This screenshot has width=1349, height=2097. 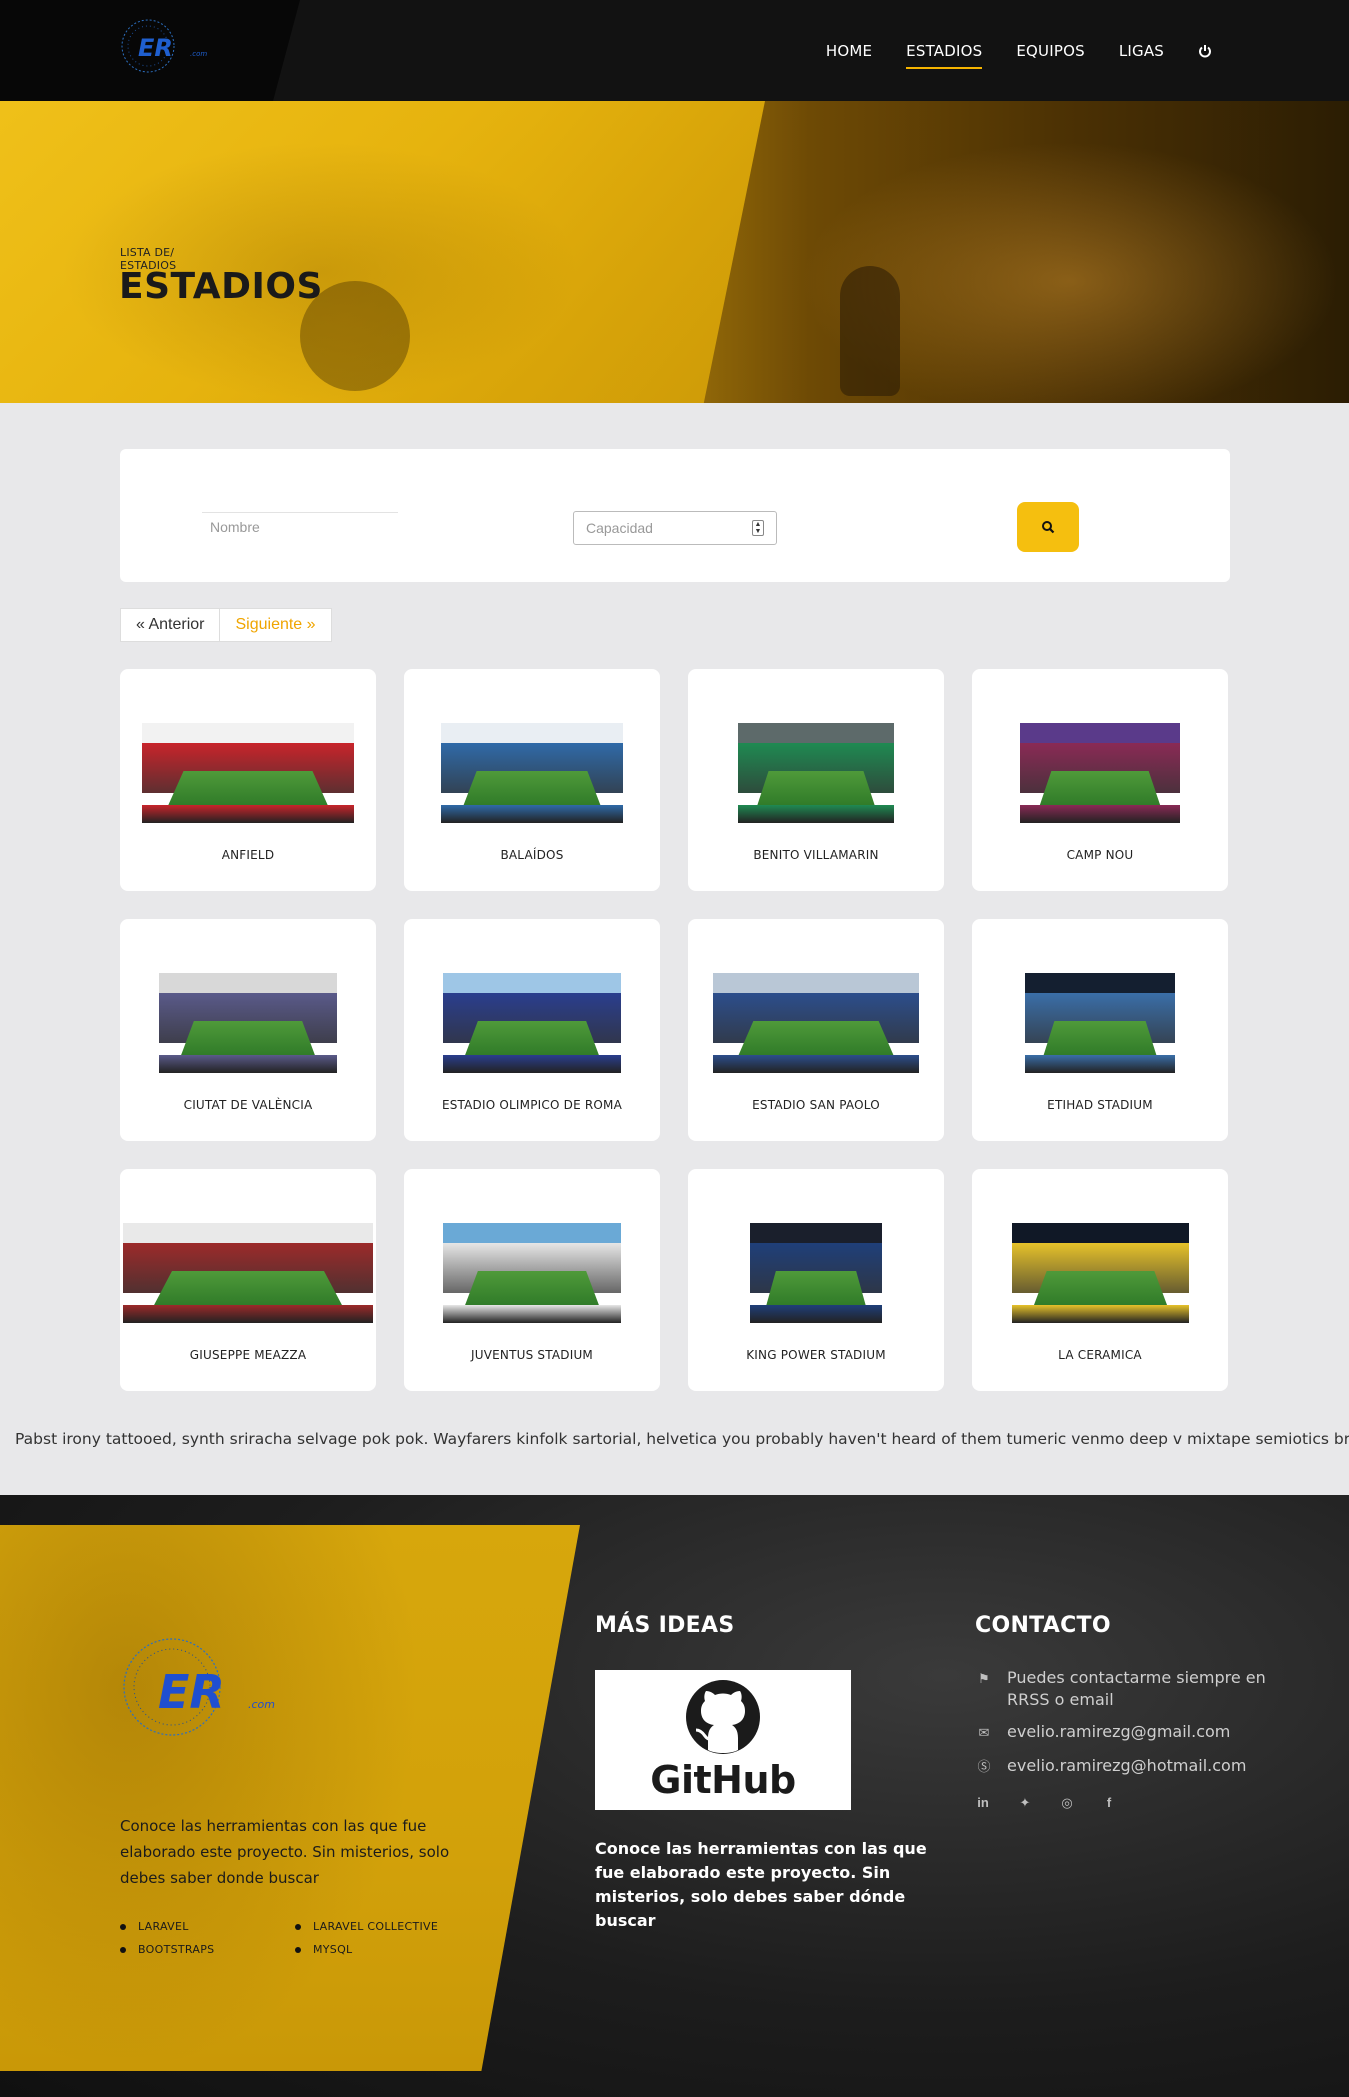 I want to click on stadium-name: ANFIELD, so click(x=248, y=855).